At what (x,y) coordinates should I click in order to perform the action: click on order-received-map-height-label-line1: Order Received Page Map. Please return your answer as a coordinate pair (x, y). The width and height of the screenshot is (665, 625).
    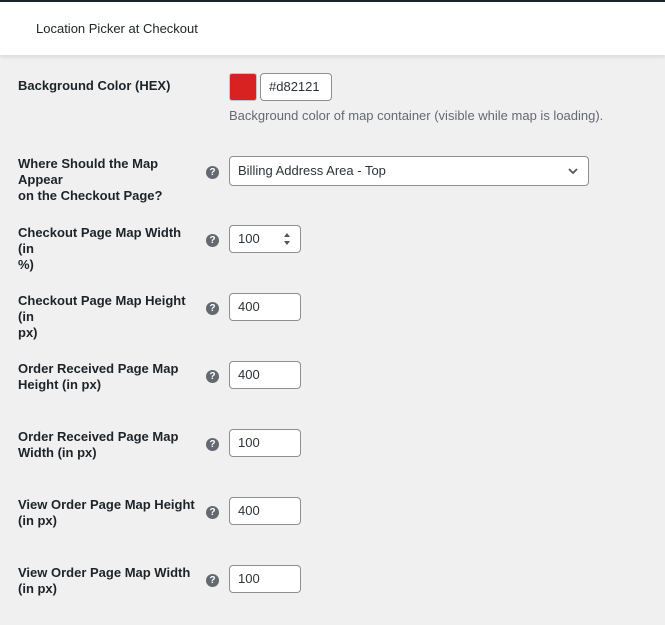
    Looking at the image, I should click on (98, 368).